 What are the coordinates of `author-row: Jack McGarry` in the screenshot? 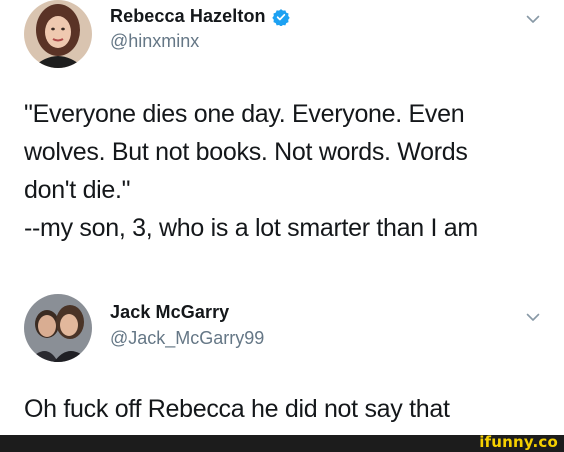 It's located at (169, 312).